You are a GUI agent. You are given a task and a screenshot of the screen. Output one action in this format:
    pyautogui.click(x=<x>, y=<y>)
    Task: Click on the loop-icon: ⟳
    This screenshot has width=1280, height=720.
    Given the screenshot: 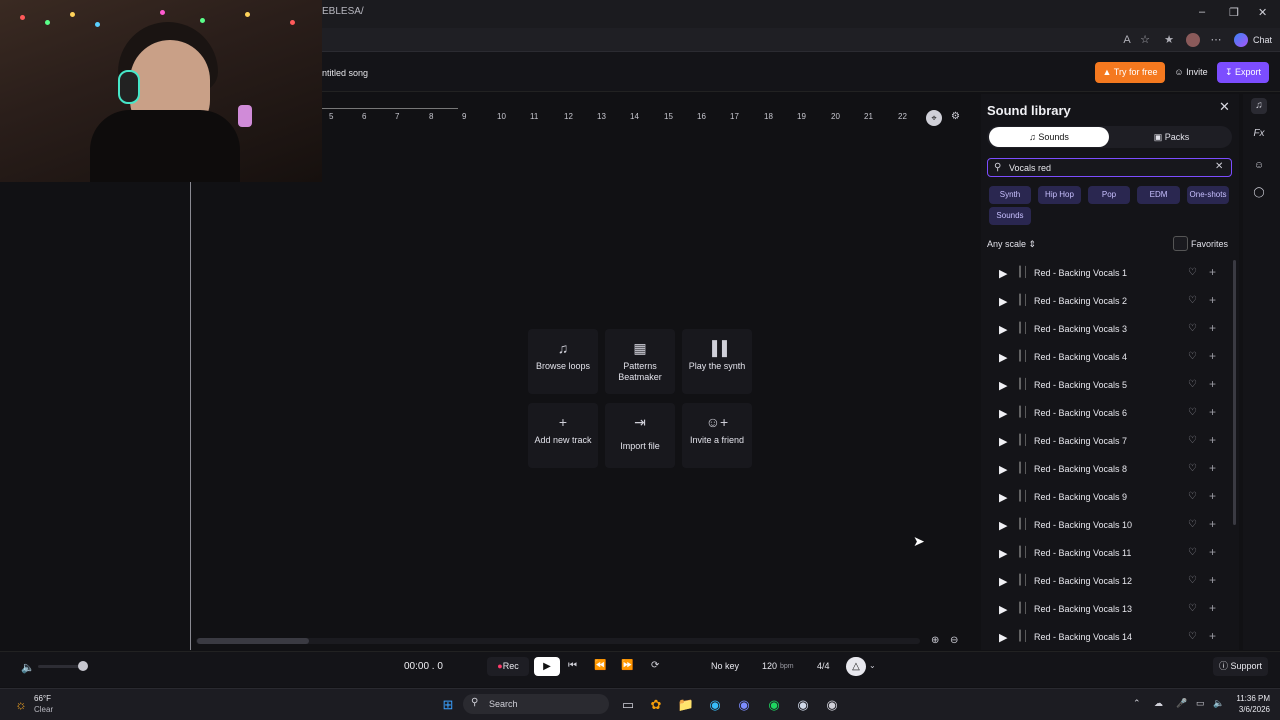 What is the action you would take?
    pyautogui.click(x=655, y=665)
    